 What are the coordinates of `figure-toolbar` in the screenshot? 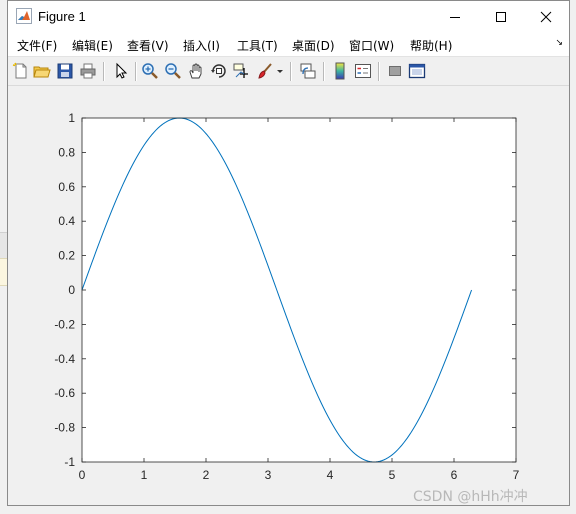 It's located at (288, 71).